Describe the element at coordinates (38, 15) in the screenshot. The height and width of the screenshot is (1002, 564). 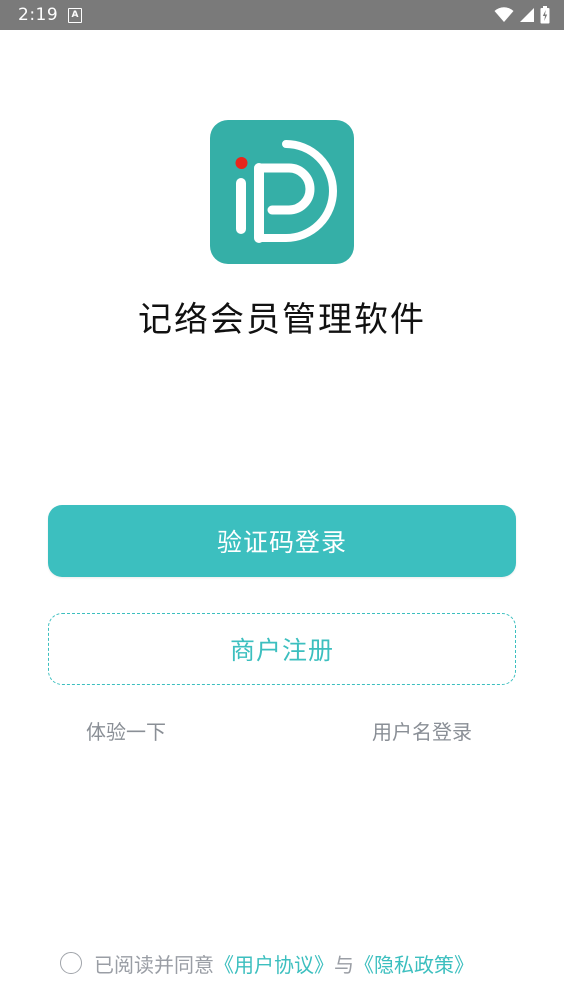
I see `status-time: 2:19` at that location.